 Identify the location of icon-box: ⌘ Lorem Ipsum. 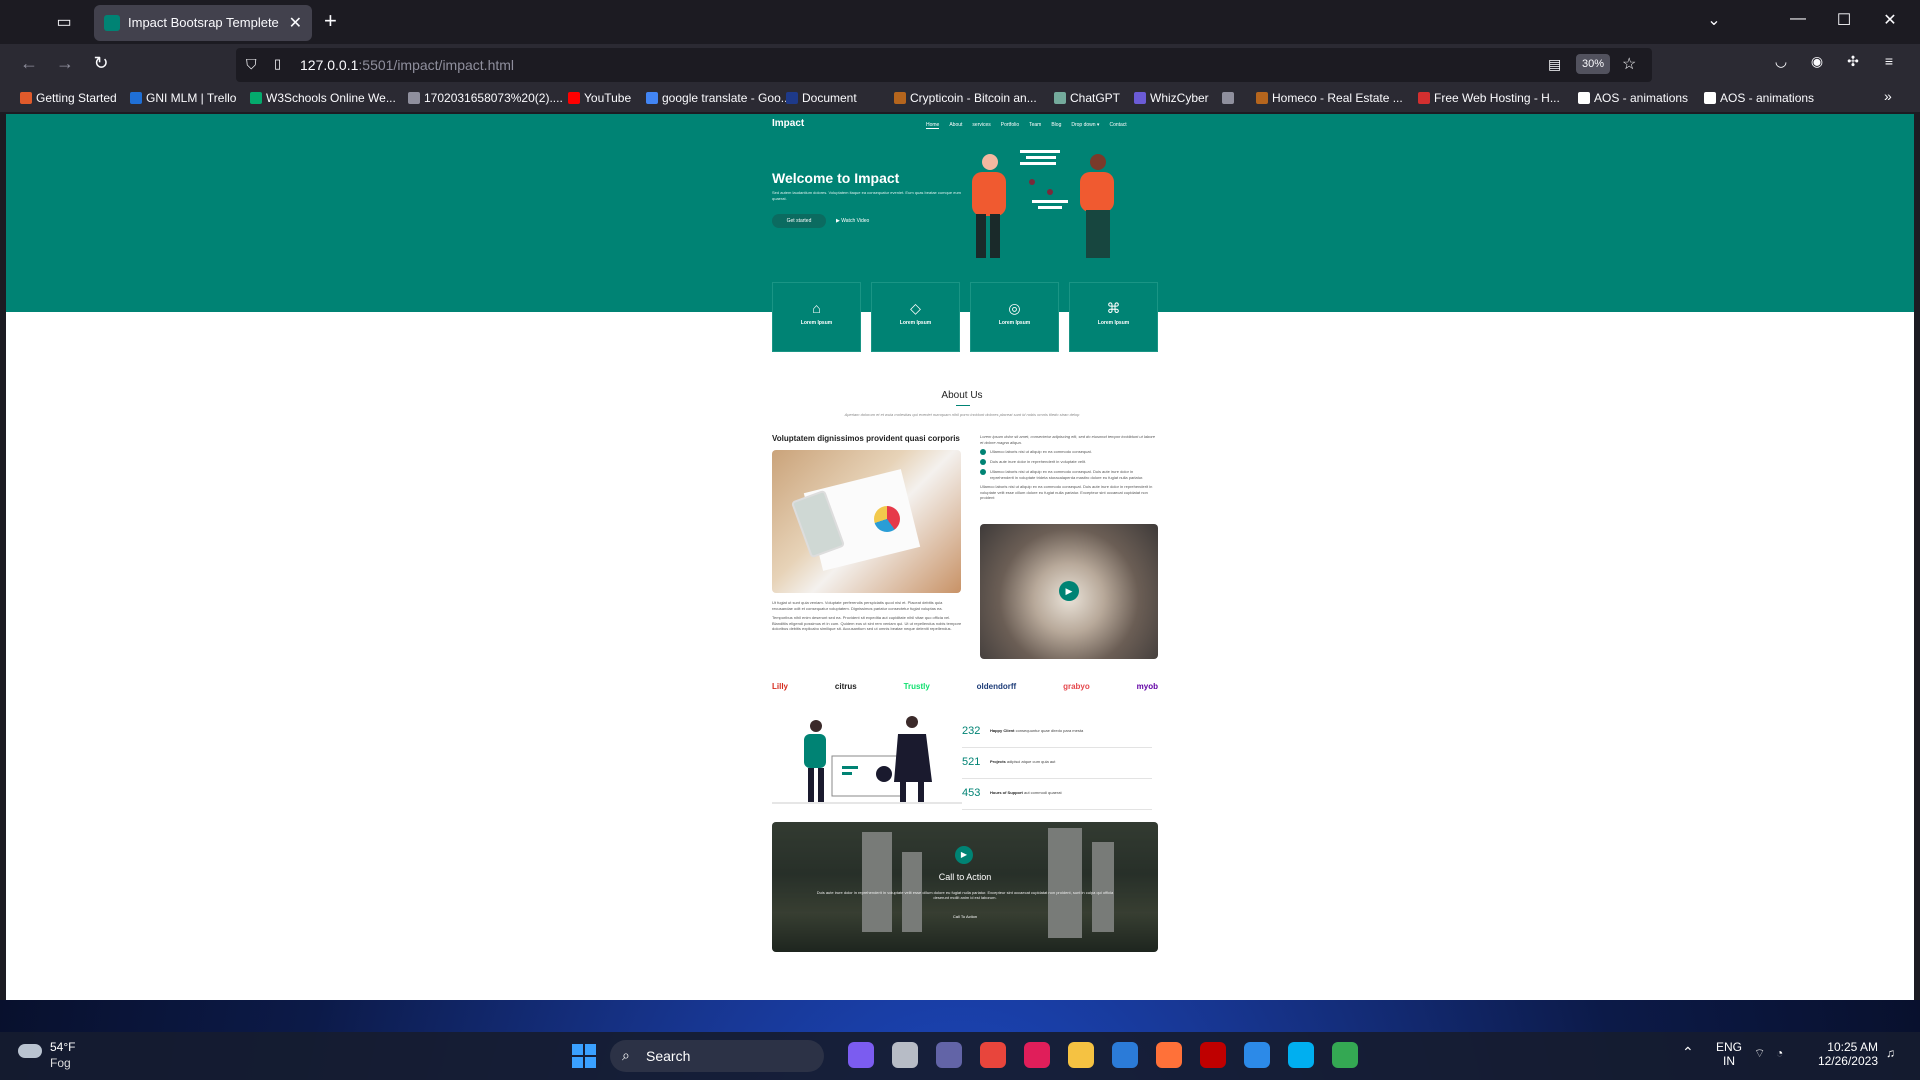
(1113, 317).